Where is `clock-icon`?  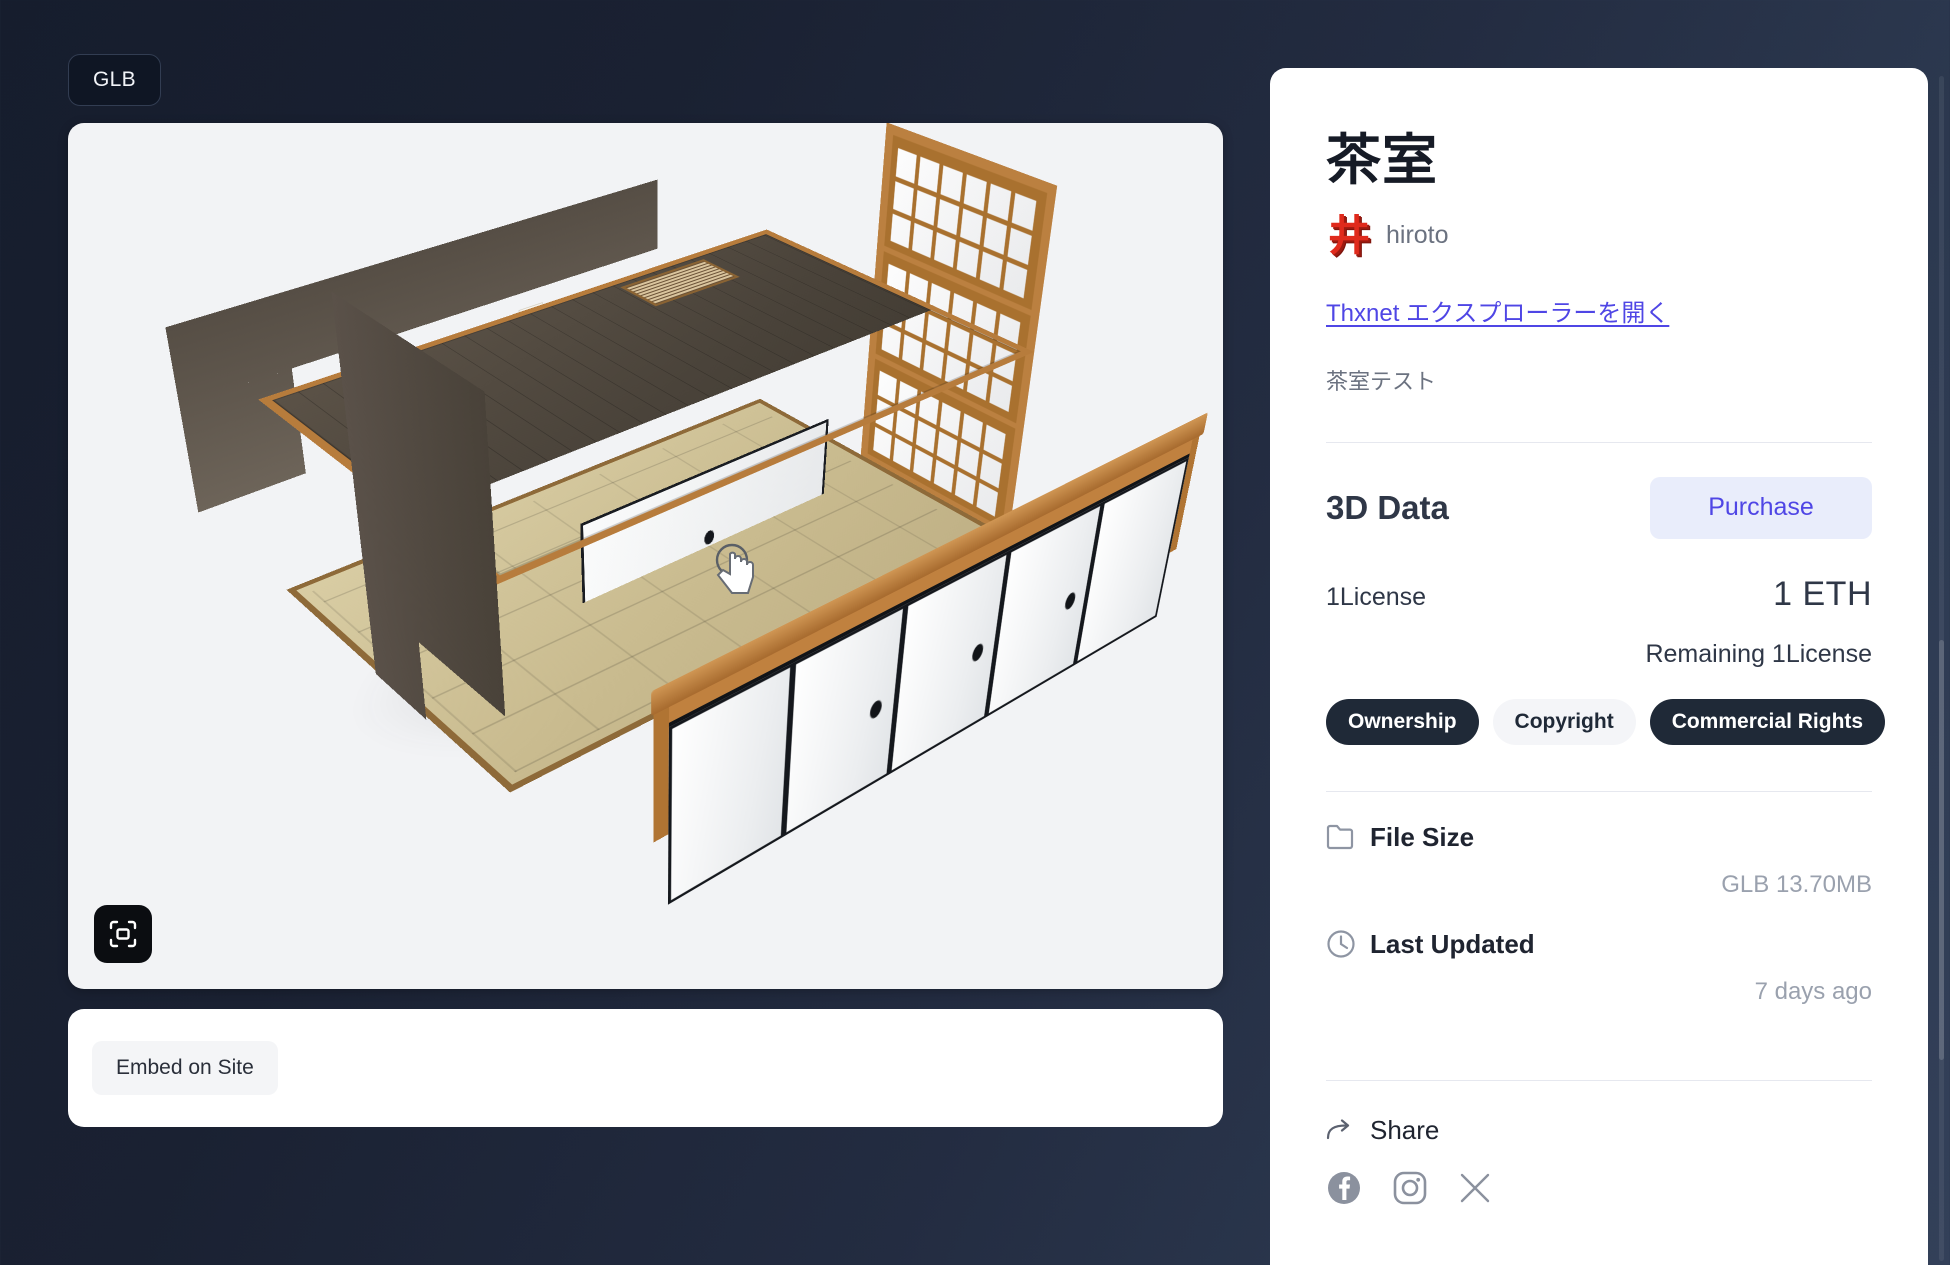 clock-icon is located at coordinates (1341, 944).